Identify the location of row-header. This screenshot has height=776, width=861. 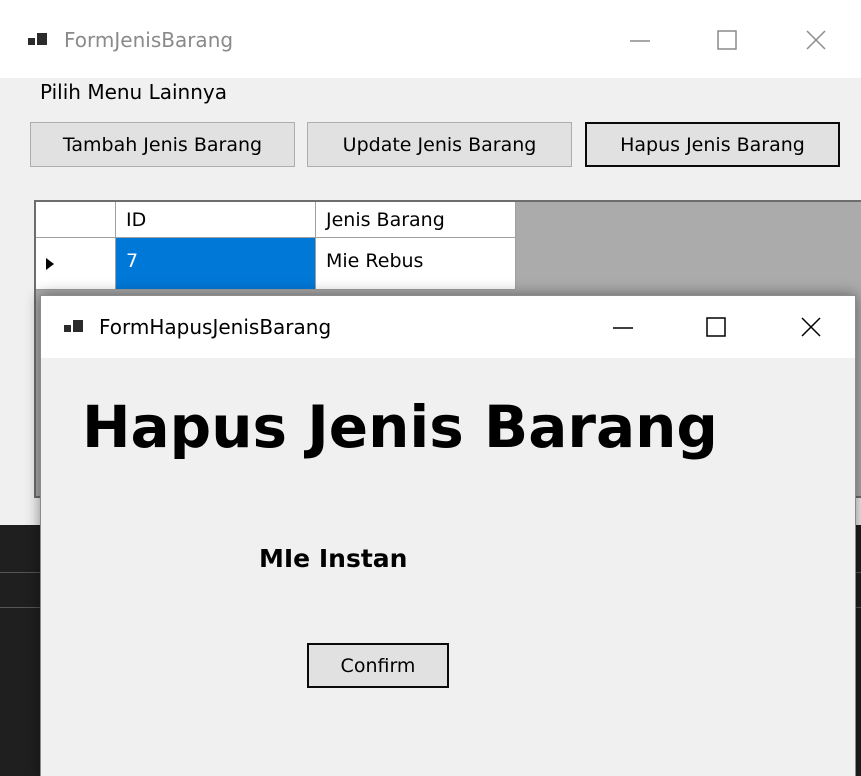
(76, 264).